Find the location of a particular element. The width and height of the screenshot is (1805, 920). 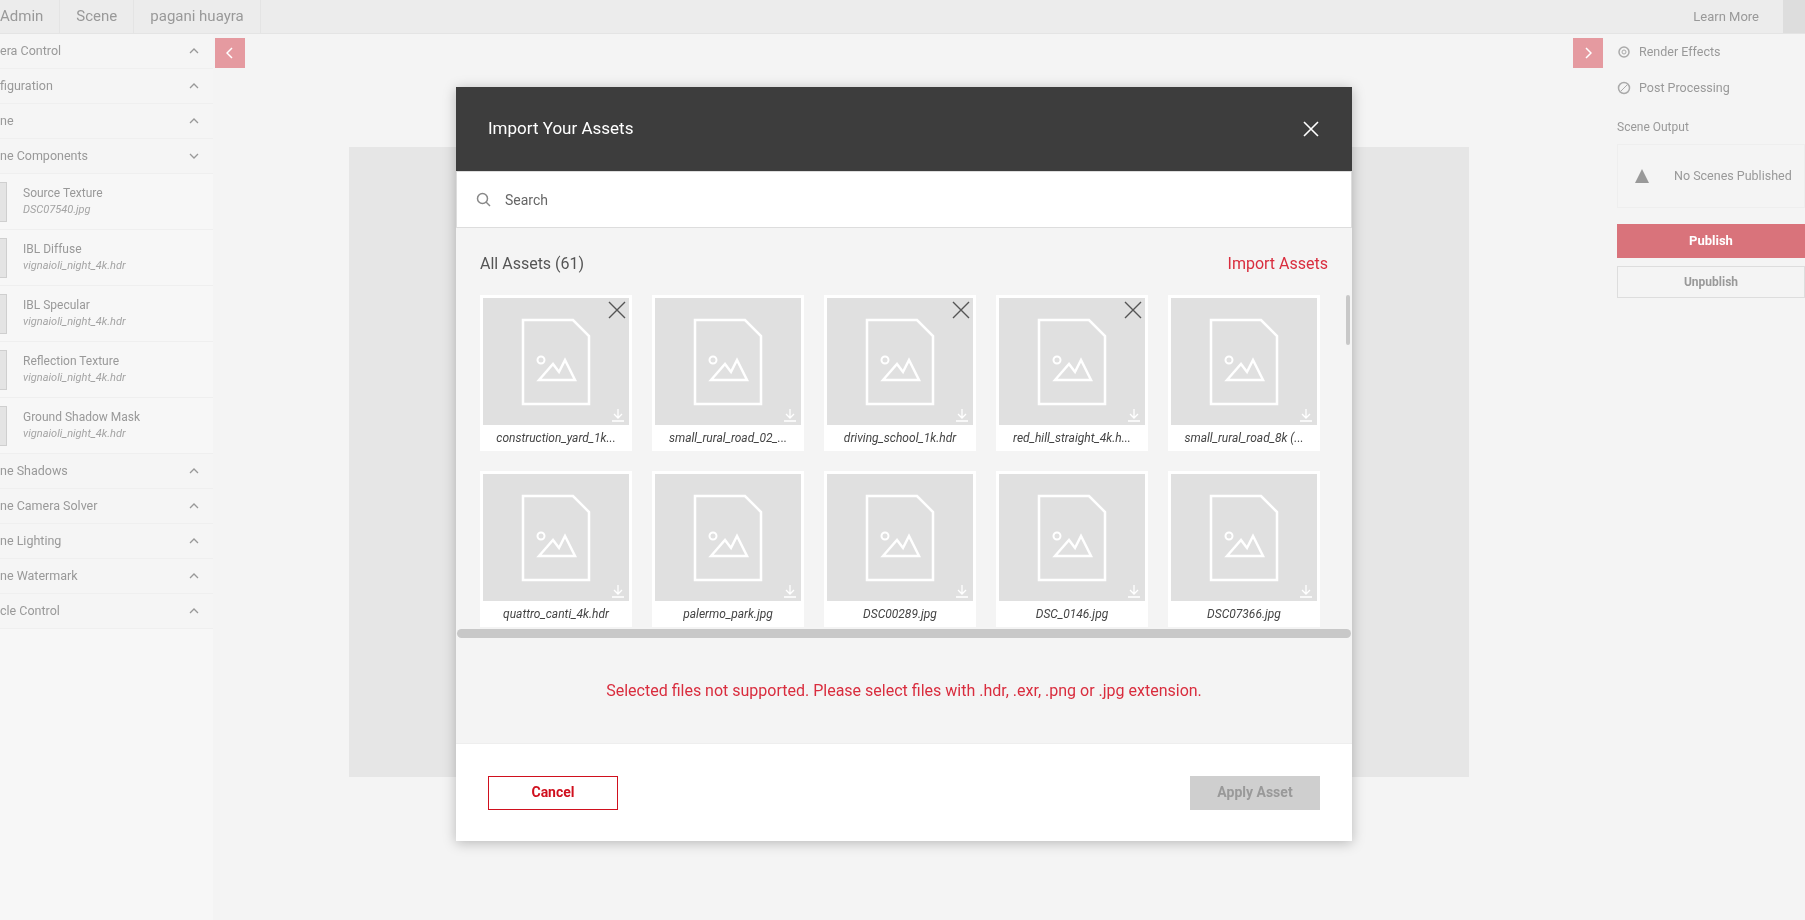

component-label: Source Texture is located at coordinates (63, 194).